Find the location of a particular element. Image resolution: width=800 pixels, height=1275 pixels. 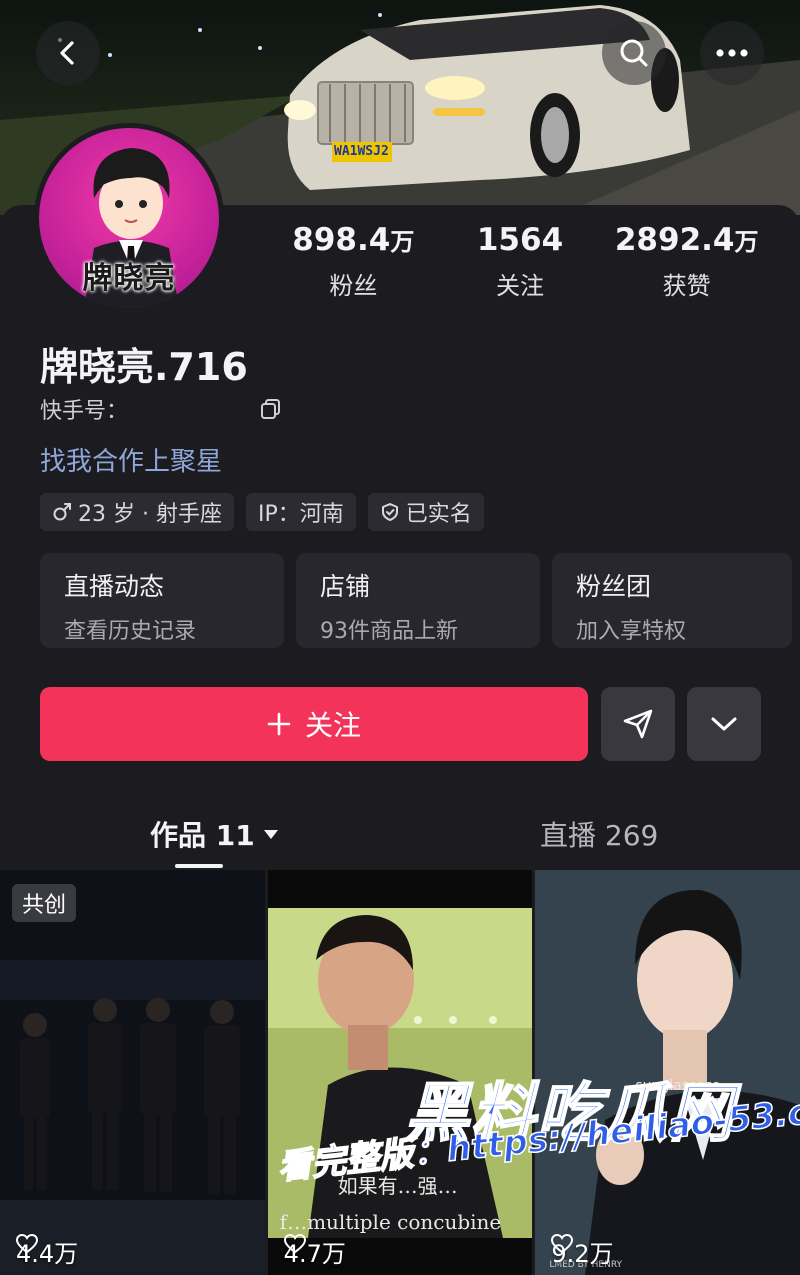

stat-following-label: 关注 is located at coordinates (520, 286).